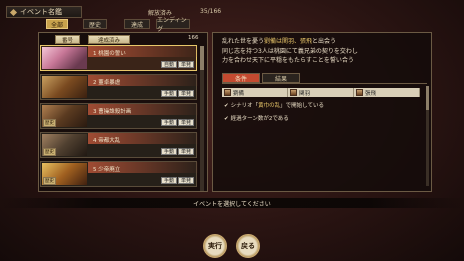  Describe the element at coordinates (168, 64) in the screenshot. I see `auto-button: 自動` at that location.